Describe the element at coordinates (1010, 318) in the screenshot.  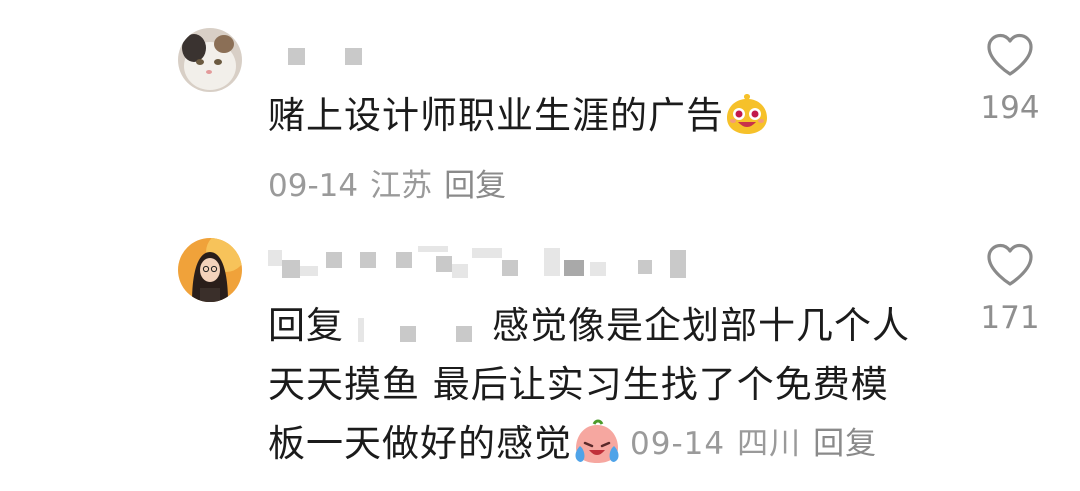
I see `like-count: 171` at that location.